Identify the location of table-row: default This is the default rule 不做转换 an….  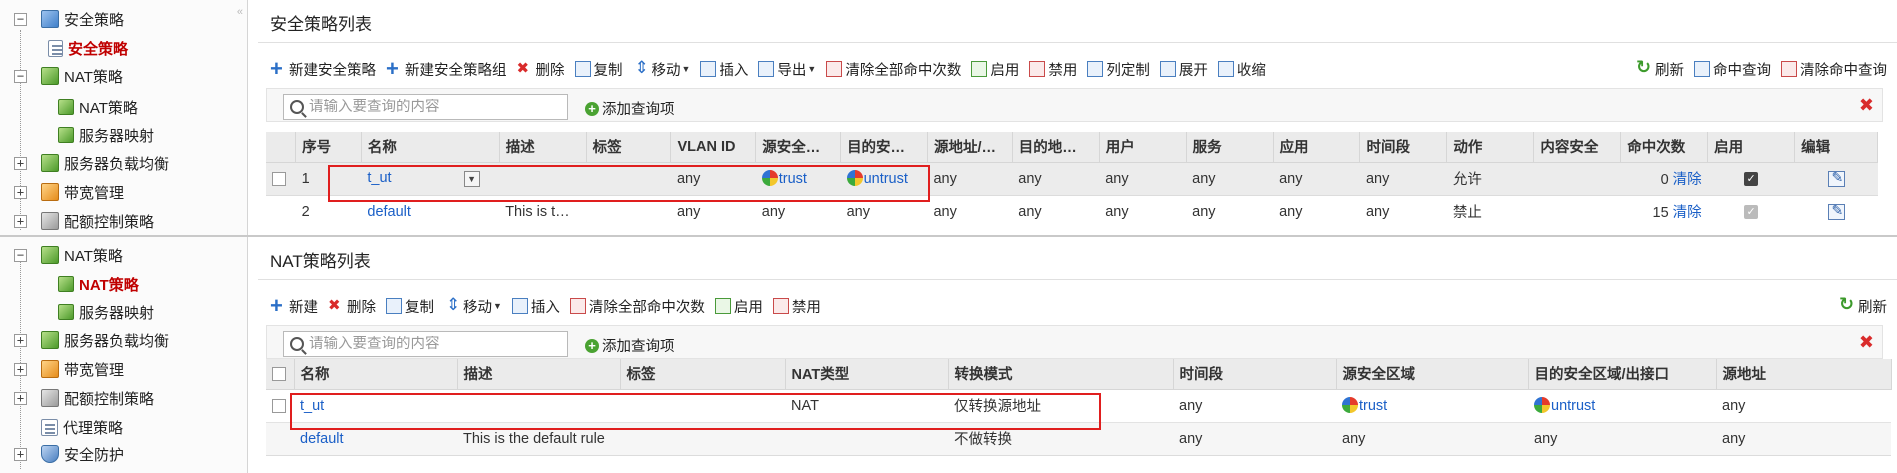
(1078, 439).